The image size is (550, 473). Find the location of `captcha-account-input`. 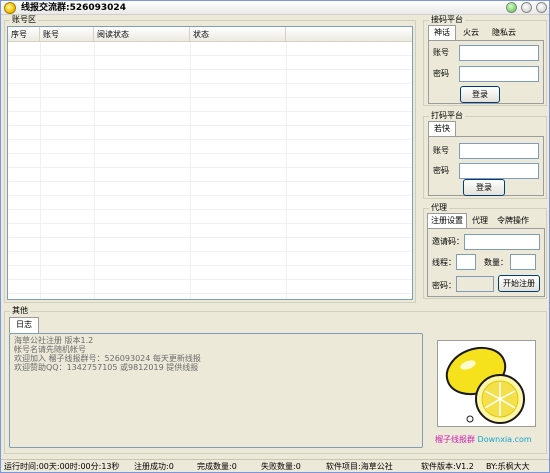

captcha-account-input is located at coordinates (499, 151).